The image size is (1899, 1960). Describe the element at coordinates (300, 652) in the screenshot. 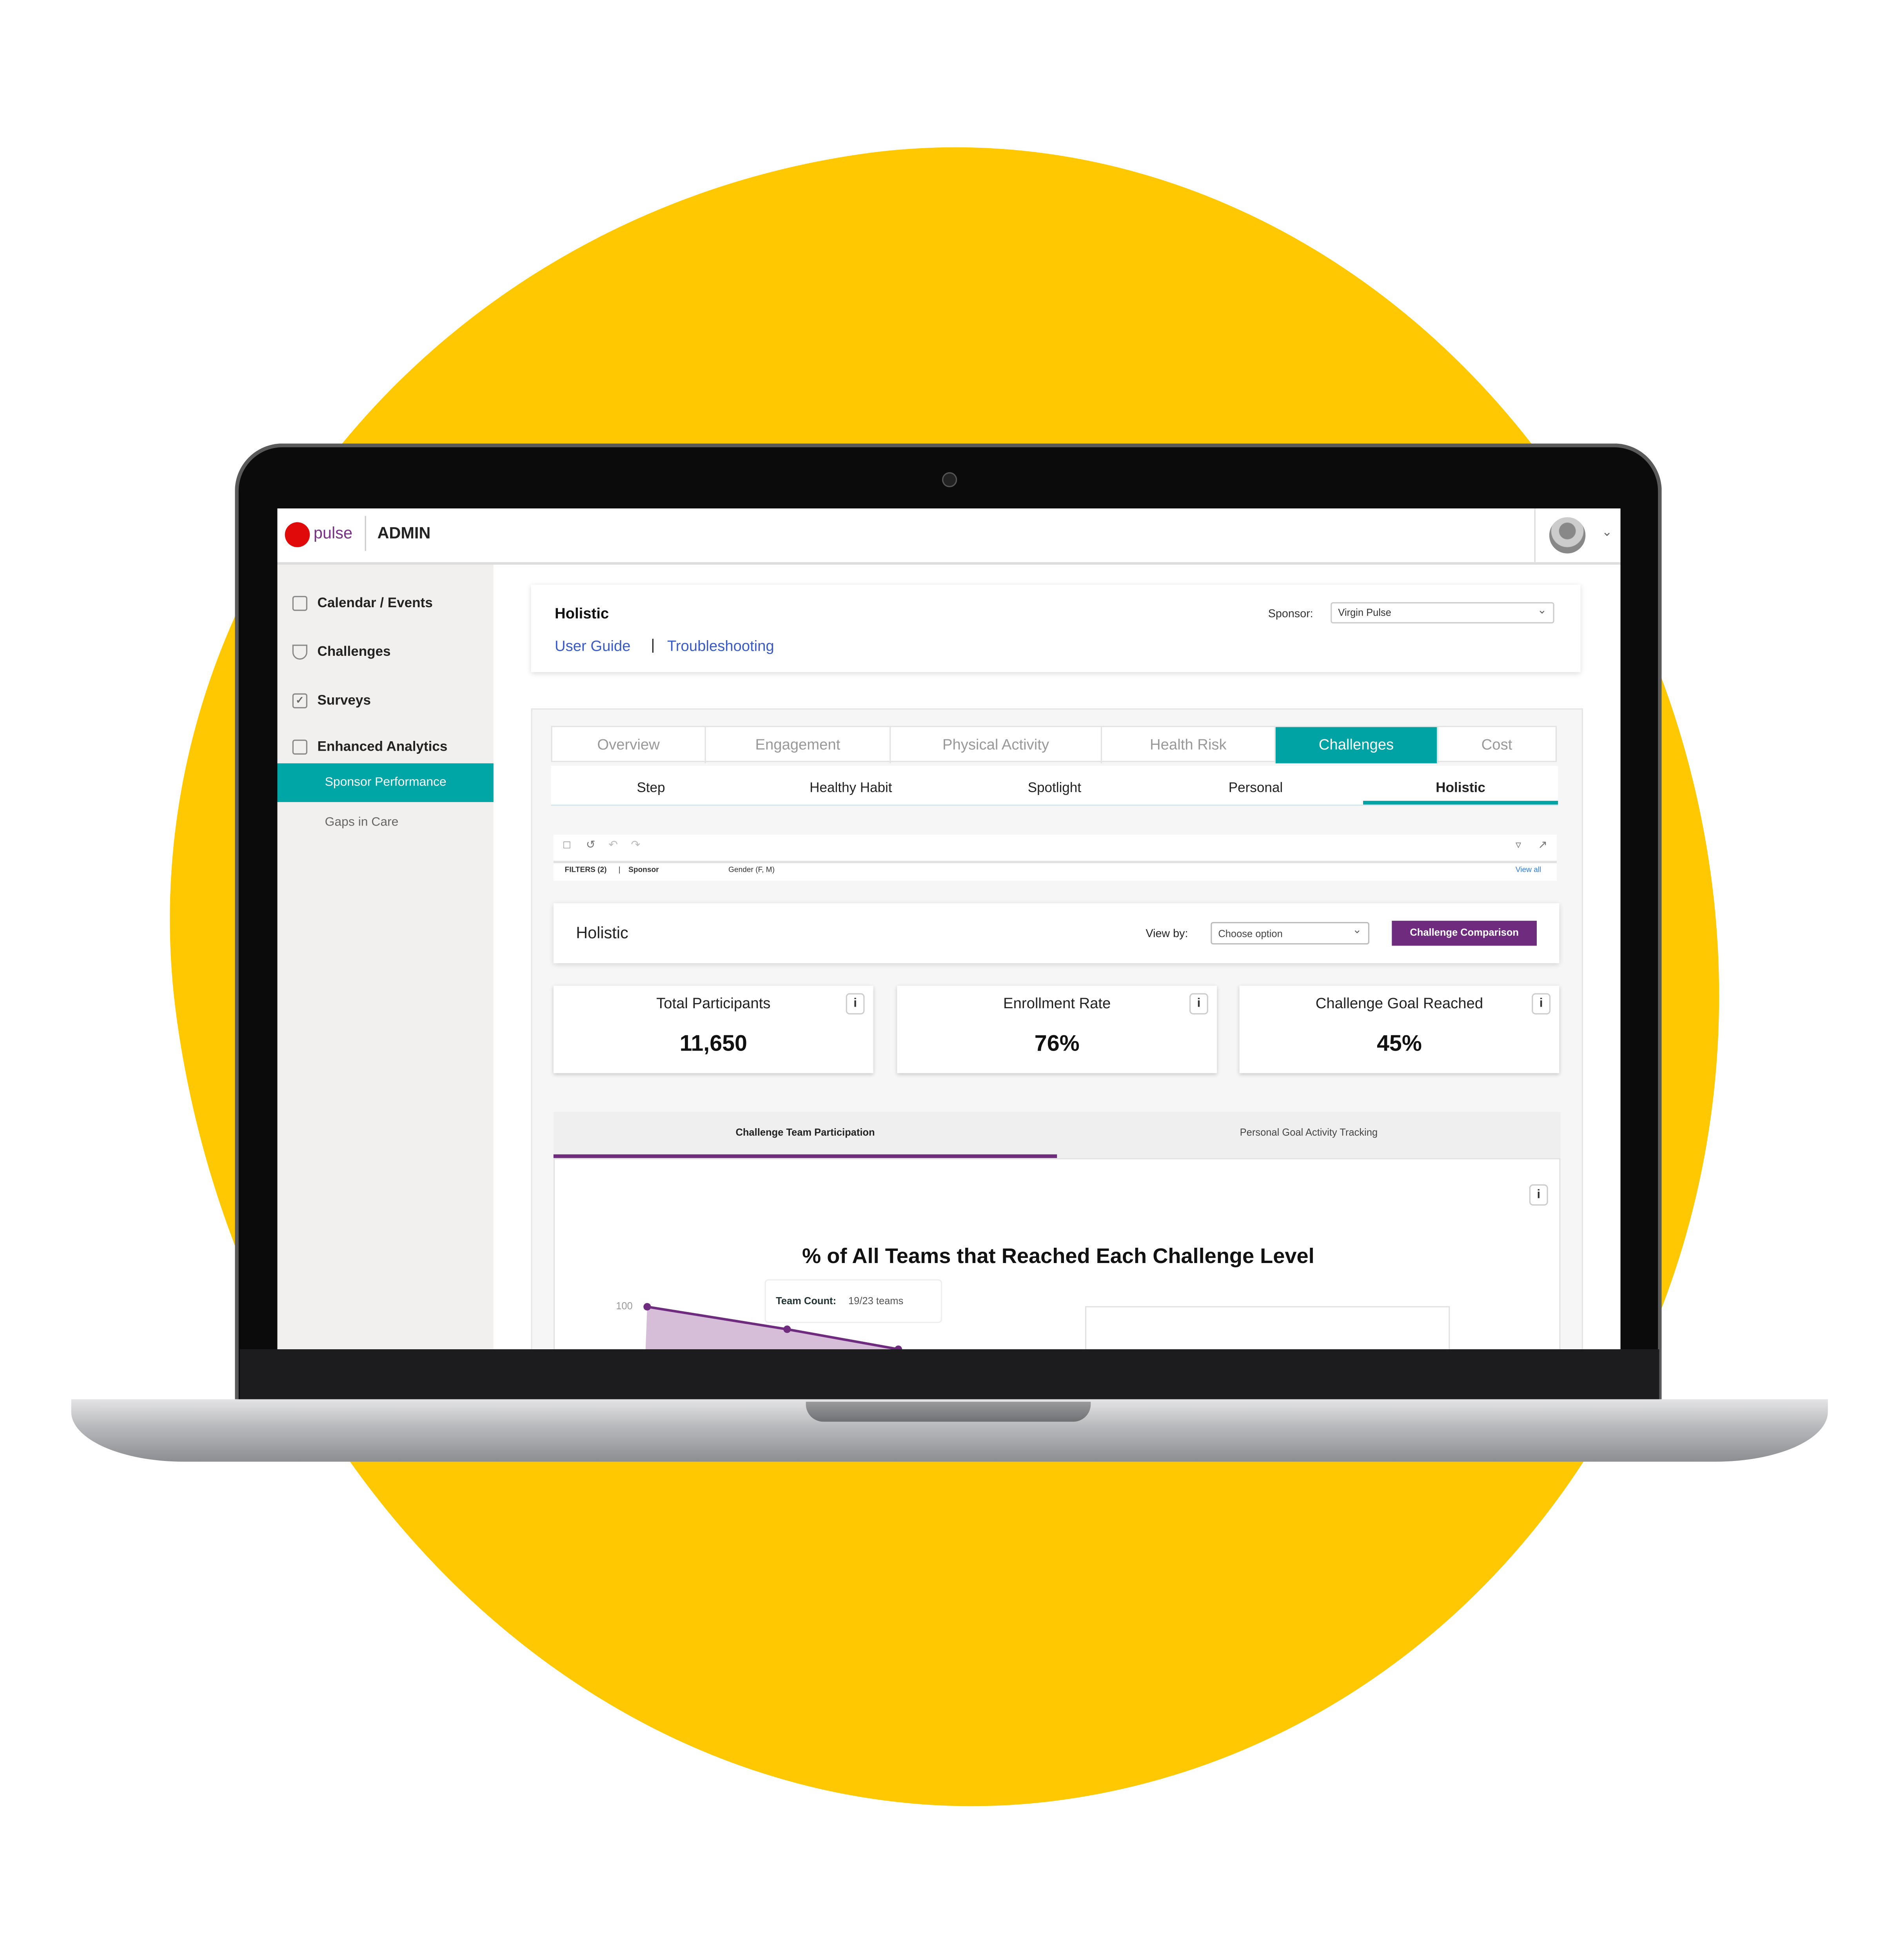

I see `trophy-icon` at that location.